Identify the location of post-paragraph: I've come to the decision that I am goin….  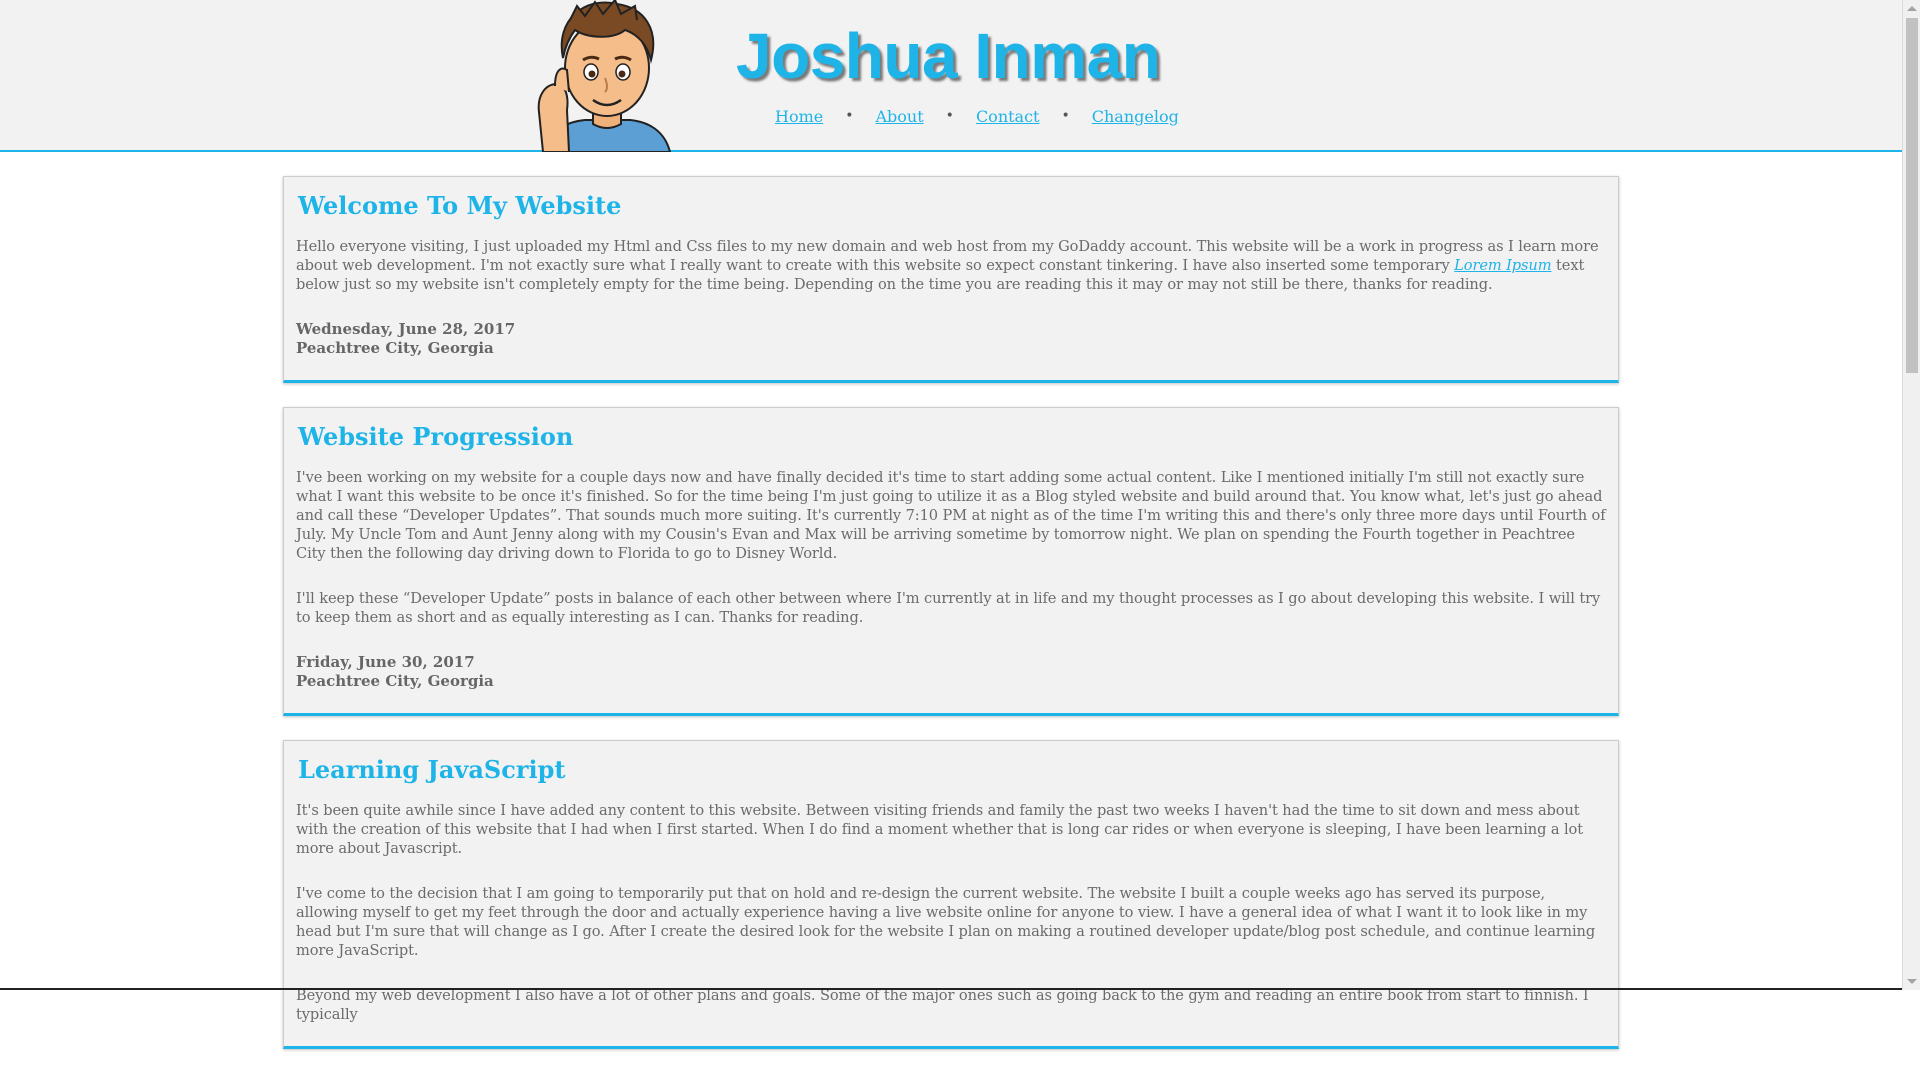
(946, 922).